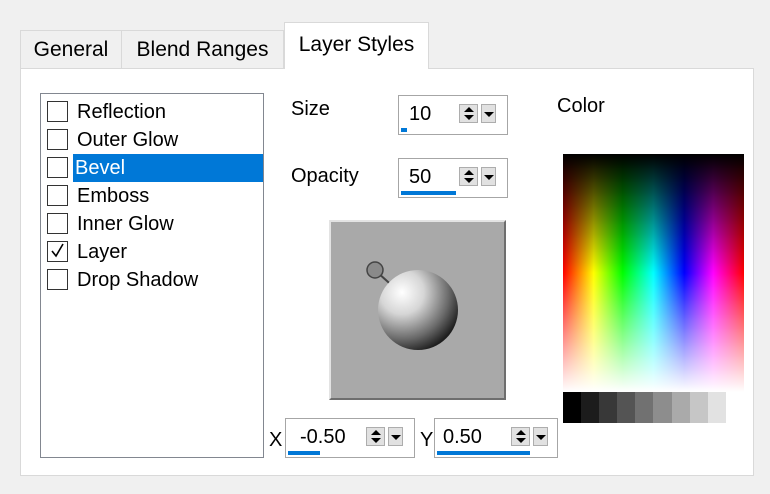  I want to click on grayscale-swatch-strip, so click(653, 407).